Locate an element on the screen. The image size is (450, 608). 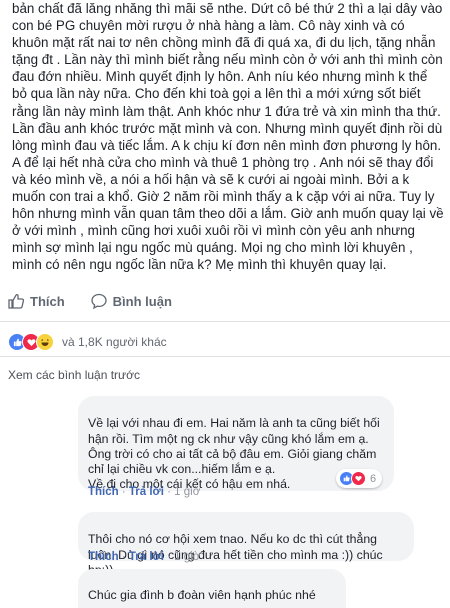
reaction-count: và 1,8K người khác is located at coordinates (114, 342).